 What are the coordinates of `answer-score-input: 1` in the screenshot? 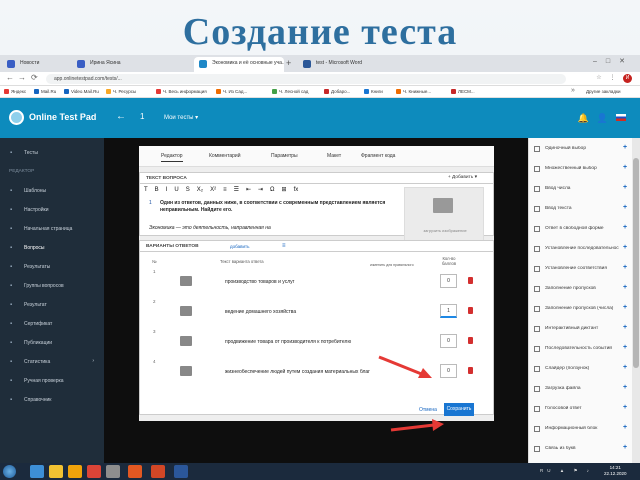 It's located at (448, 311).